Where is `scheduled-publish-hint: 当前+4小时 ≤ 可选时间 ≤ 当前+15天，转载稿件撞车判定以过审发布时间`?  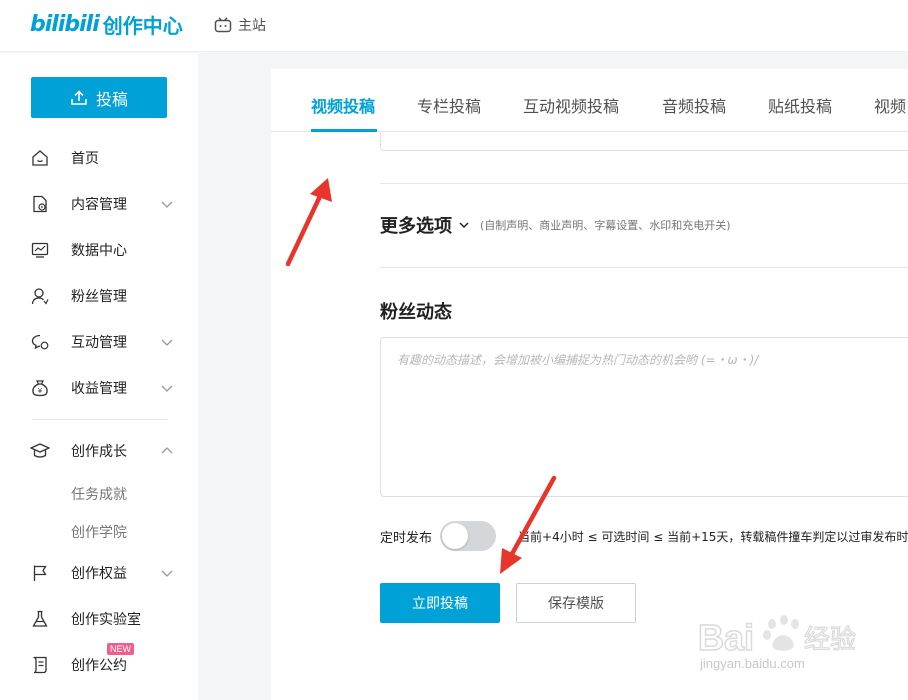 scheduled-publish-hint: 当前+4小时 ≤ 可选时间 ≤ 当前+15天，转载稿件撞车判定以过审发布时间 is located at coordinates (713, 536).